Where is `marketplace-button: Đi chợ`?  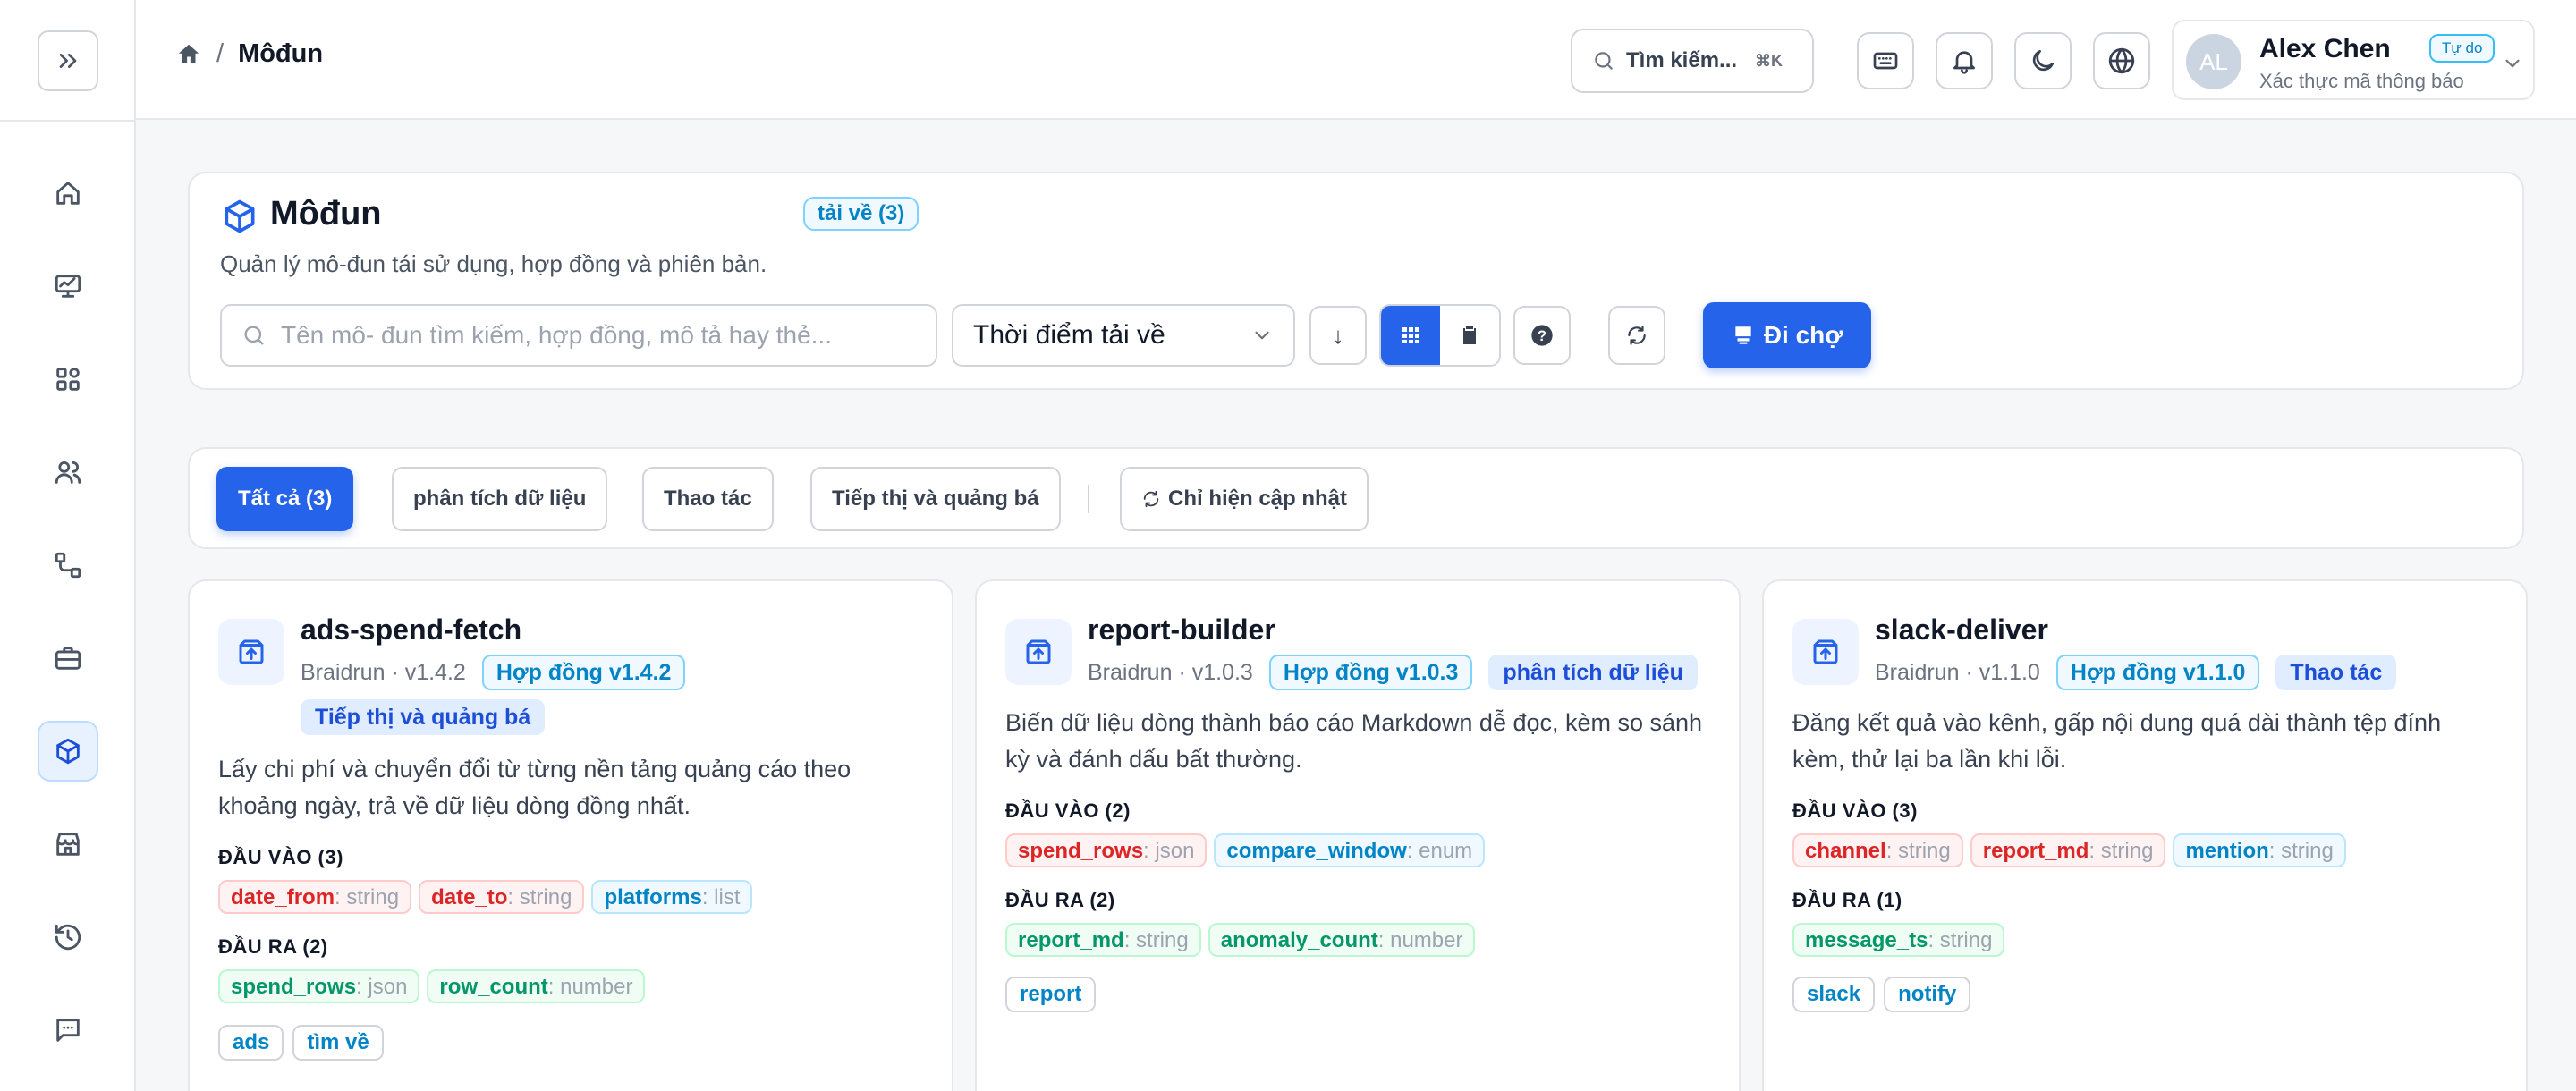
marketplace-button: Đi chợ is located at coordinates (1787, 335).